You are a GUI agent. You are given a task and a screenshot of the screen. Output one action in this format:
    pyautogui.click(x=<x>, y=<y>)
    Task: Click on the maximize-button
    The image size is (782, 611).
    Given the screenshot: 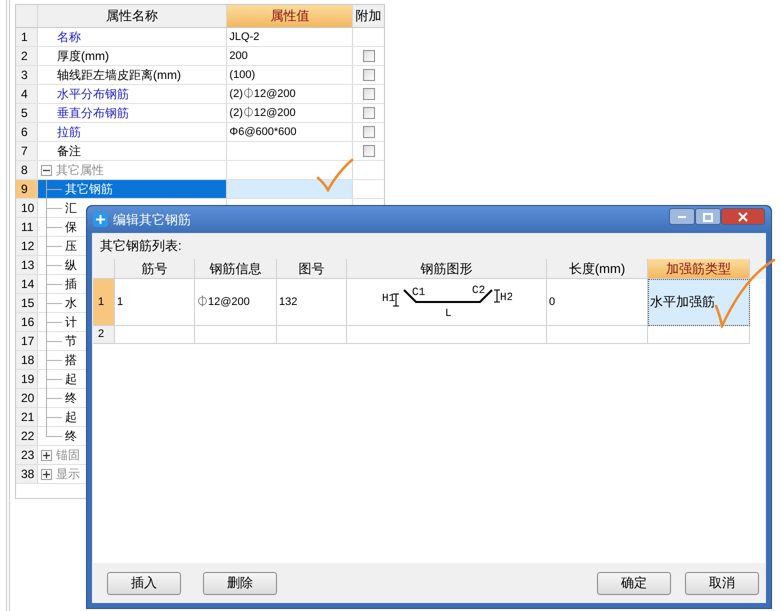 What is the action you would take?
    pyautogui.click(x=708, y=216)
    